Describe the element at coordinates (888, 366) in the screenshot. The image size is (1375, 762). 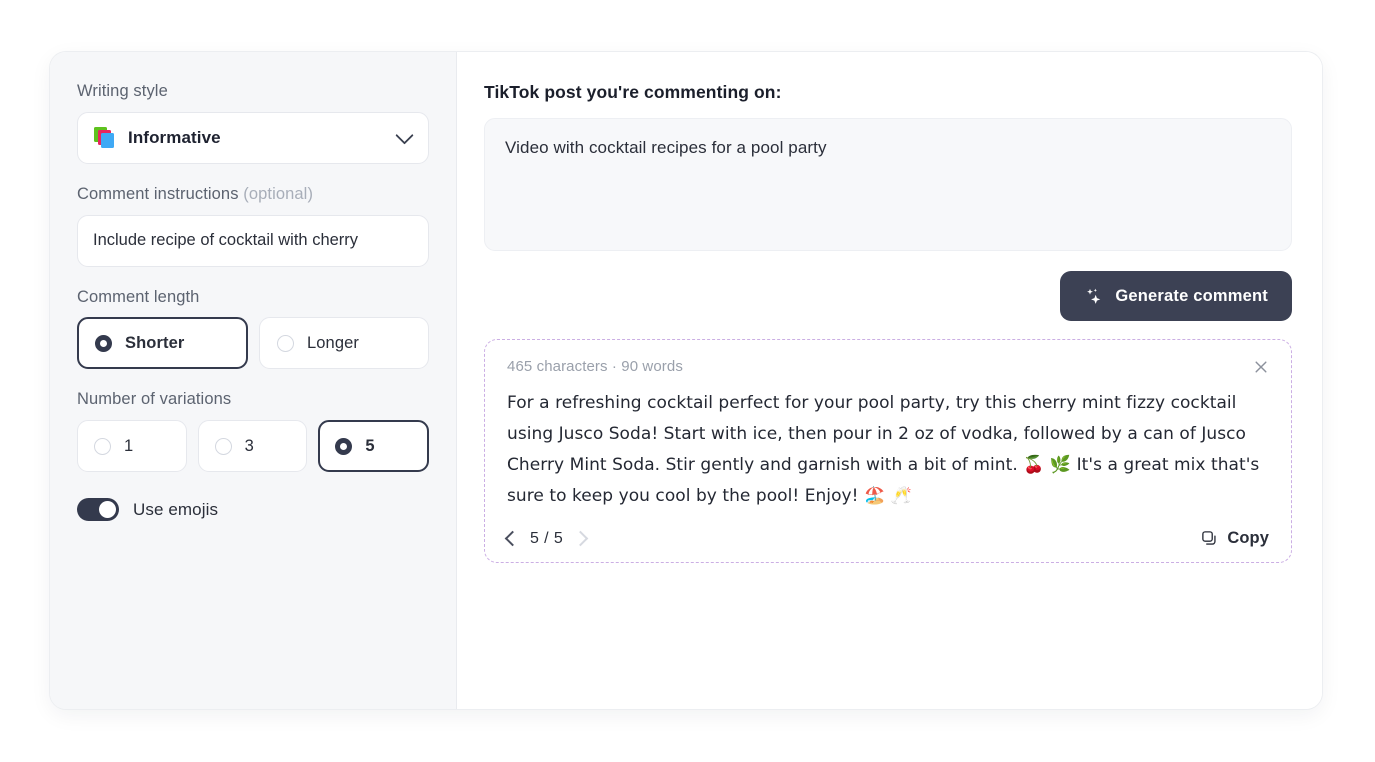
I see `generated-comment-header: 465 characters · 90 words` at that location.